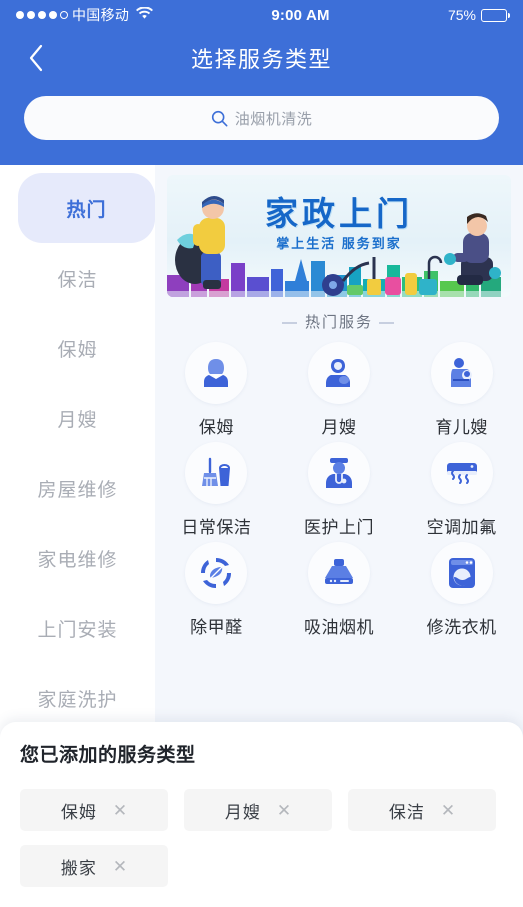  Describe the element at coordinates (461, 473) in the screenshot. I see `air-conditioner-icon` at that location.